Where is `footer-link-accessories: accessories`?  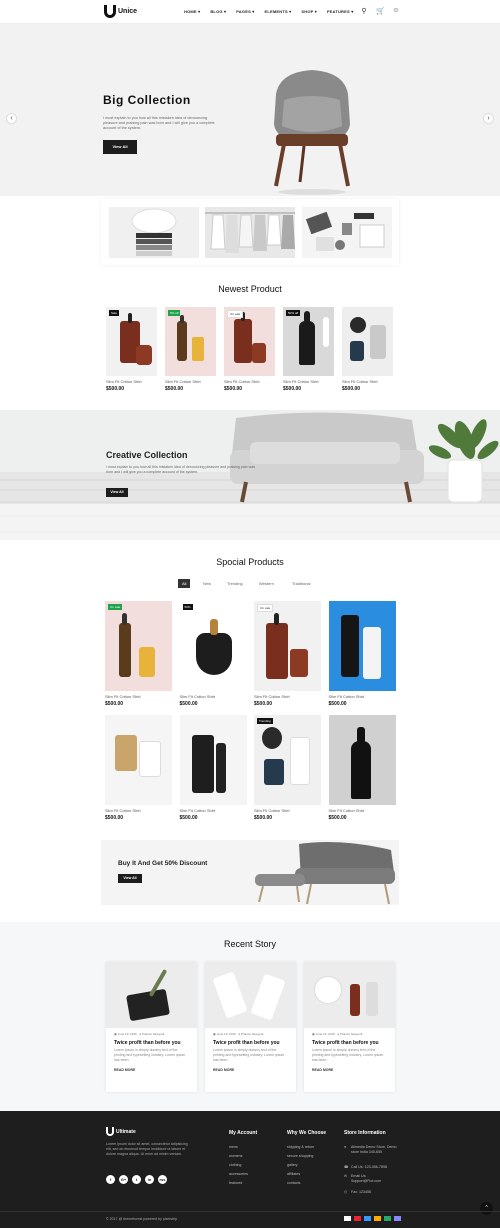
footer-link-accessories: accessories is located at coordinates (238, 1174).